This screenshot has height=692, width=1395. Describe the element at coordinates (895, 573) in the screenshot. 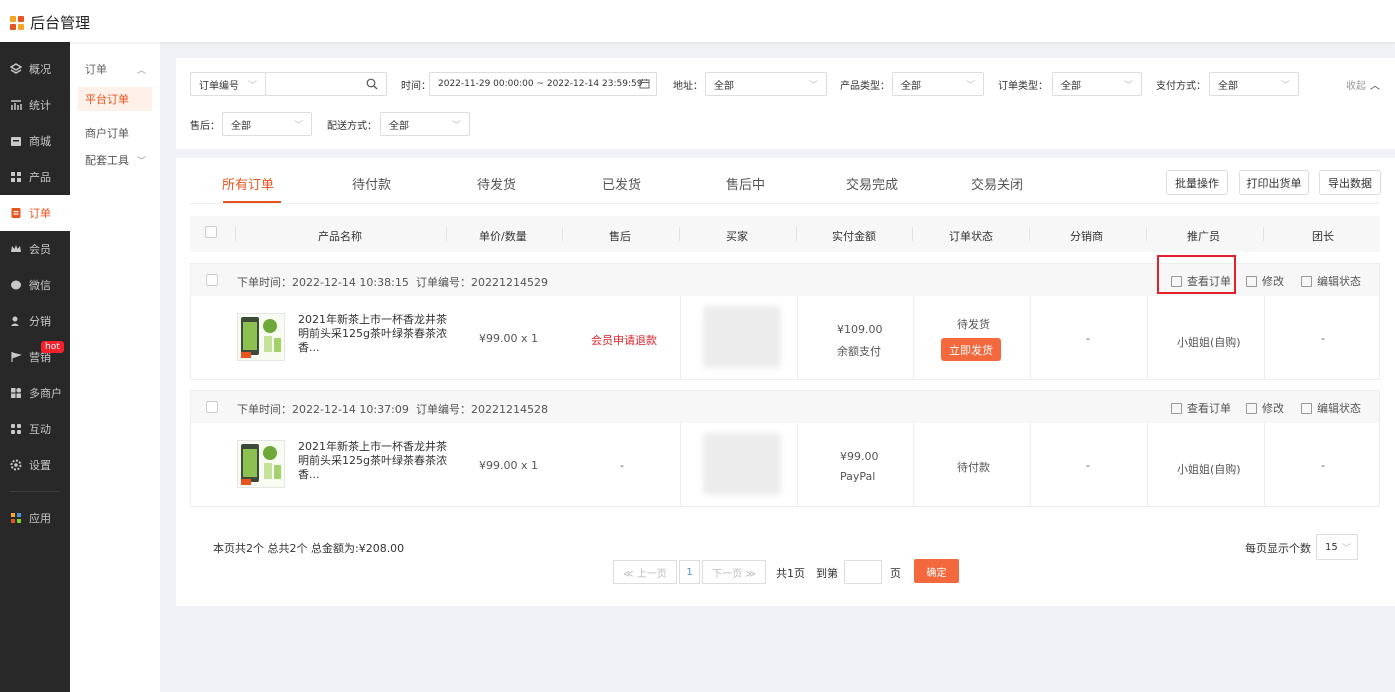

I see `page-unit: 页` at that location.